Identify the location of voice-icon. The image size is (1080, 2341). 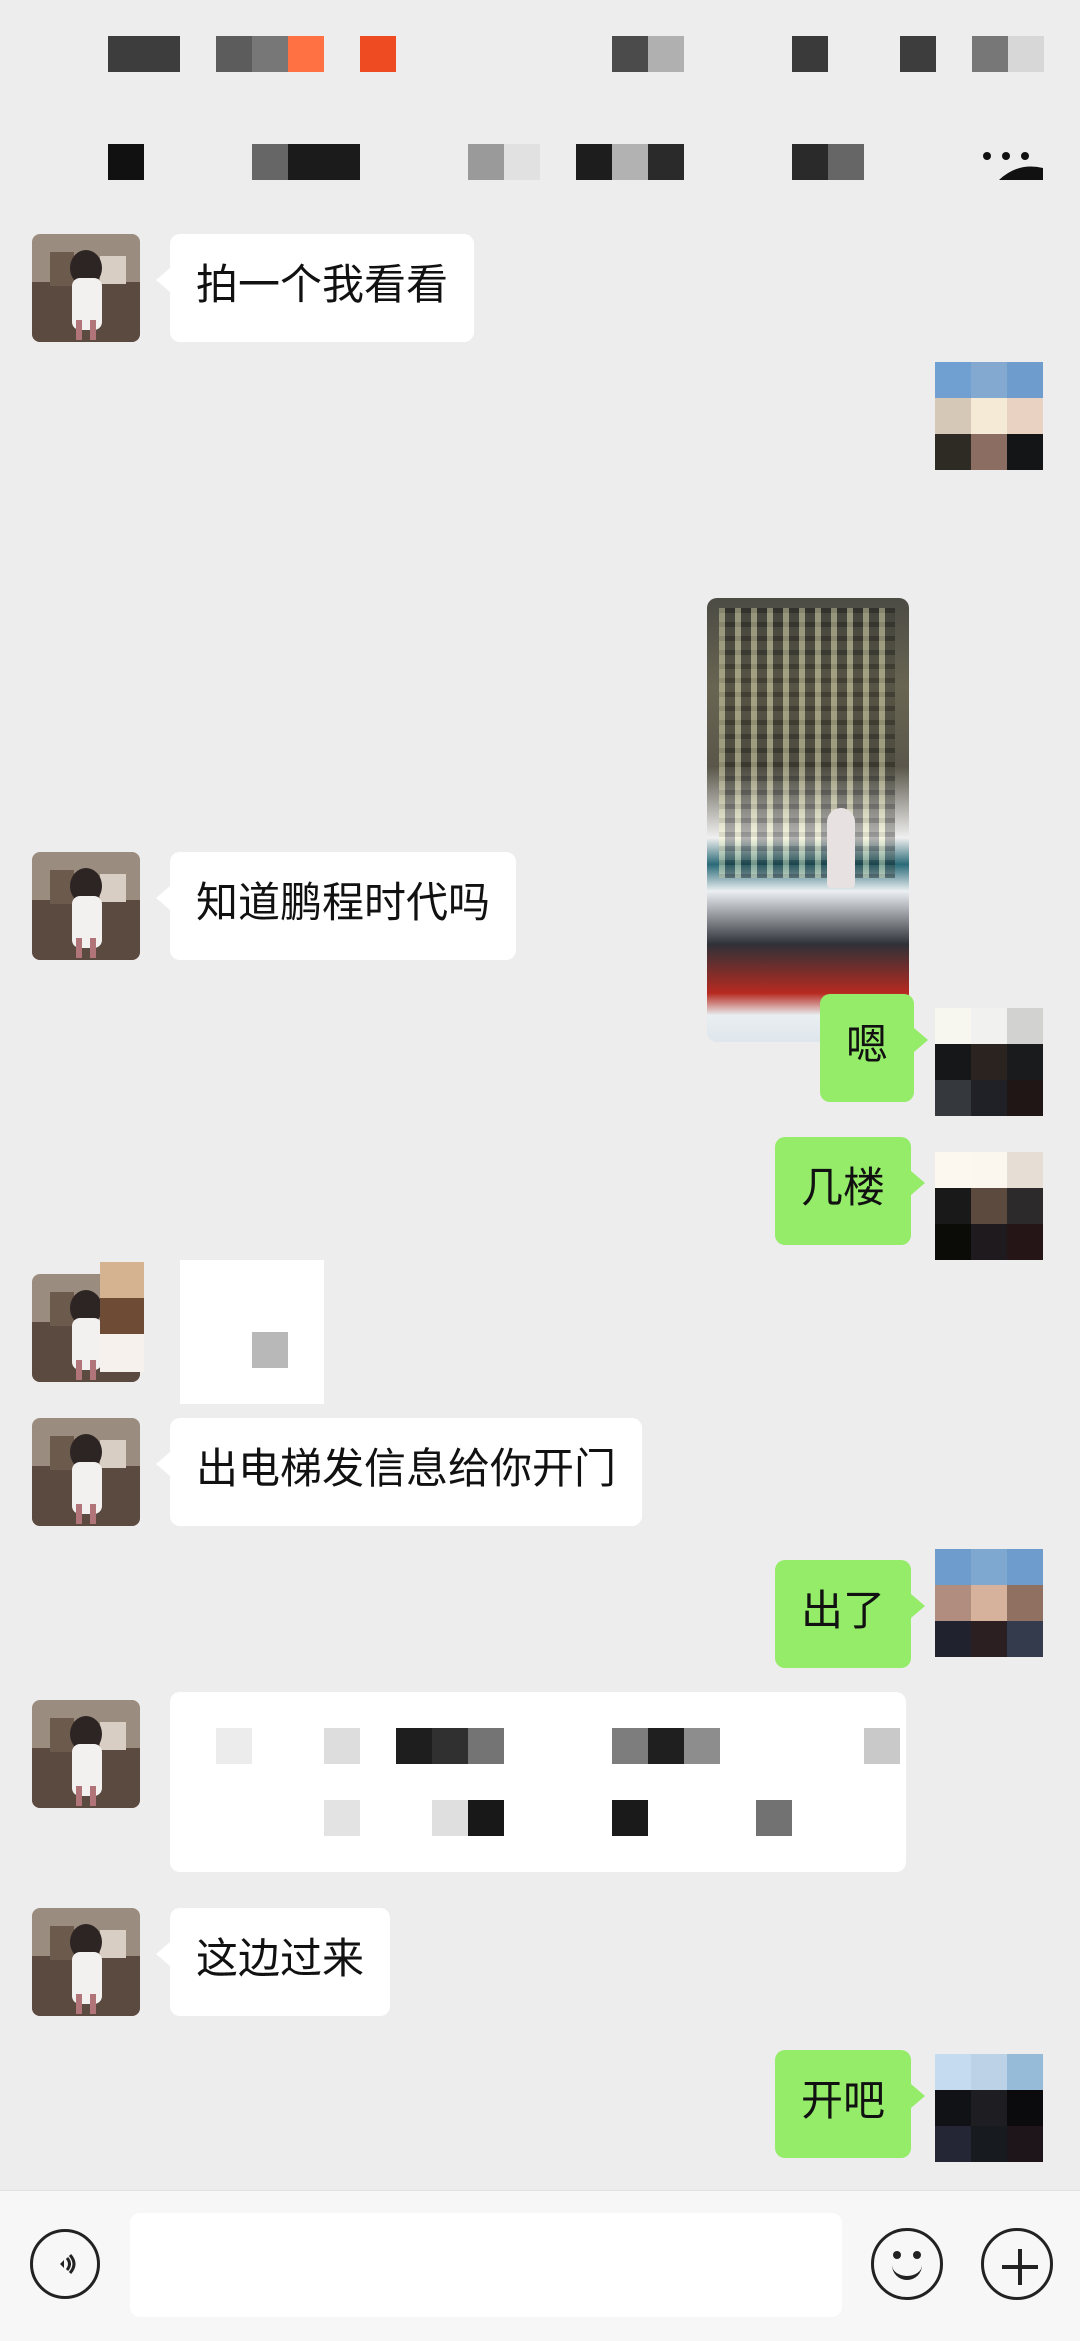
(65, 2264).